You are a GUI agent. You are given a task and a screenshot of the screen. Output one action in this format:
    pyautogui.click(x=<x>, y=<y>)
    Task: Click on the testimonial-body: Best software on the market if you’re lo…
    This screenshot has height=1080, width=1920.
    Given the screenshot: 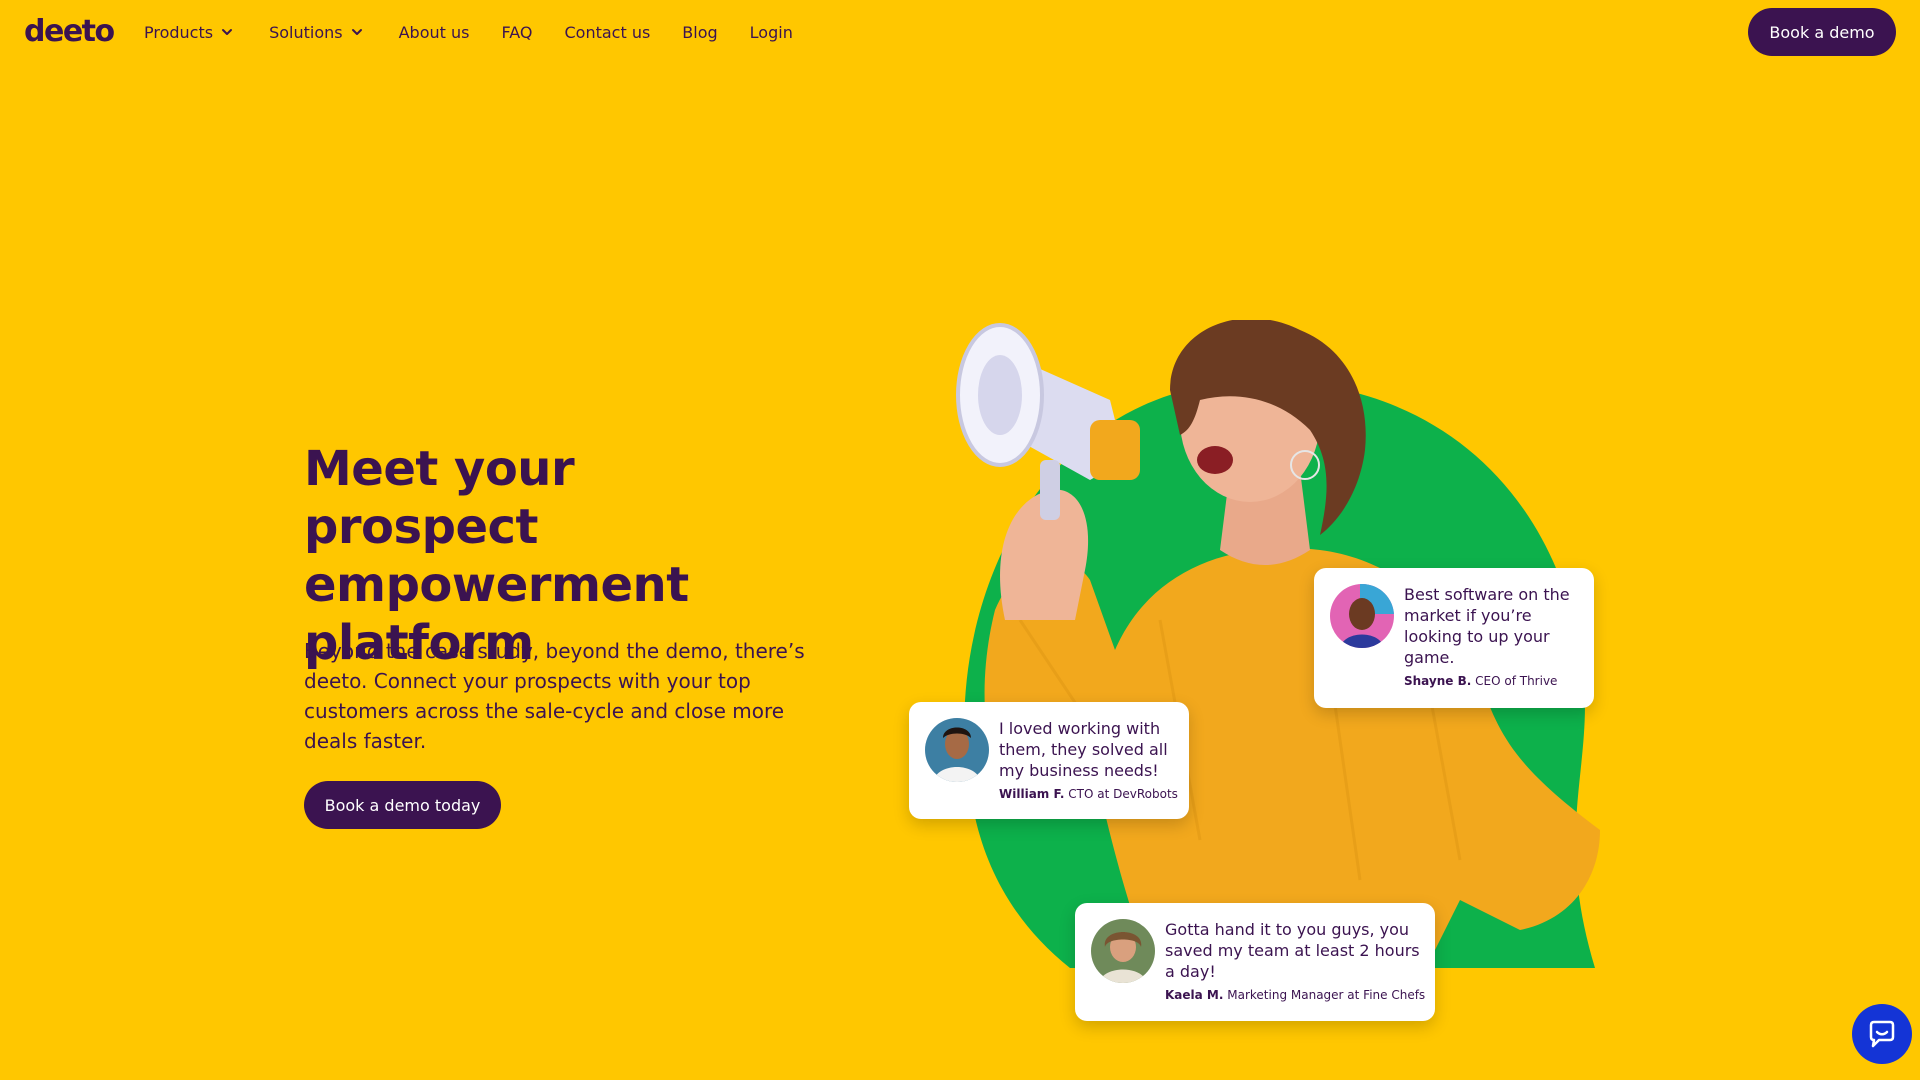 What is the action you would take?
    pyautogui.click(x=1491, y=636)
    